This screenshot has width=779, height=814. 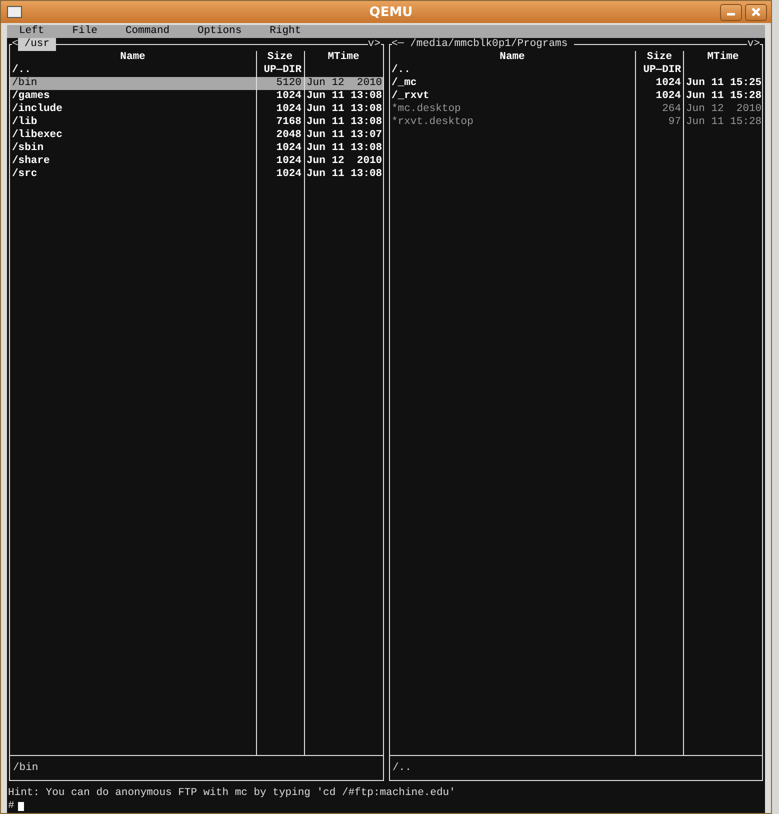 I want to click on file-name-cell: /include, so click(x=133, y=109).